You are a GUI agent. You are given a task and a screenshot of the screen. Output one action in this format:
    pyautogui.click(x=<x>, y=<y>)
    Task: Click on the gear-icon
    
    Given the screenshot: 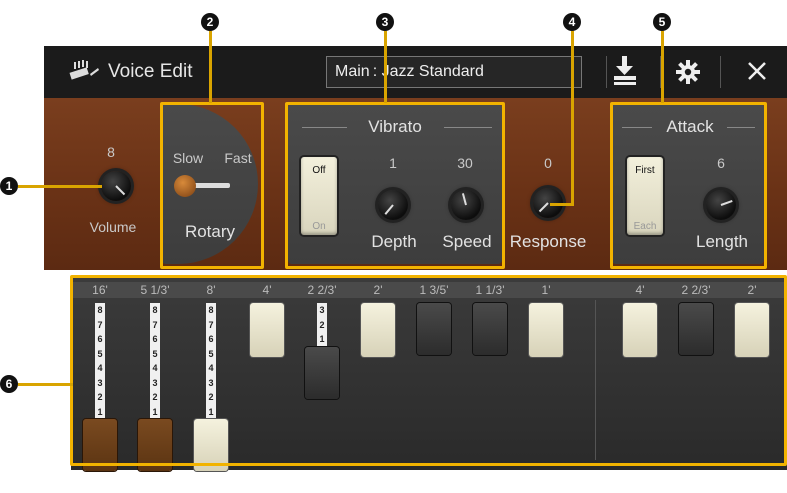 What is the action you would take?
    pyautogui.click(x=688, y=74)
    